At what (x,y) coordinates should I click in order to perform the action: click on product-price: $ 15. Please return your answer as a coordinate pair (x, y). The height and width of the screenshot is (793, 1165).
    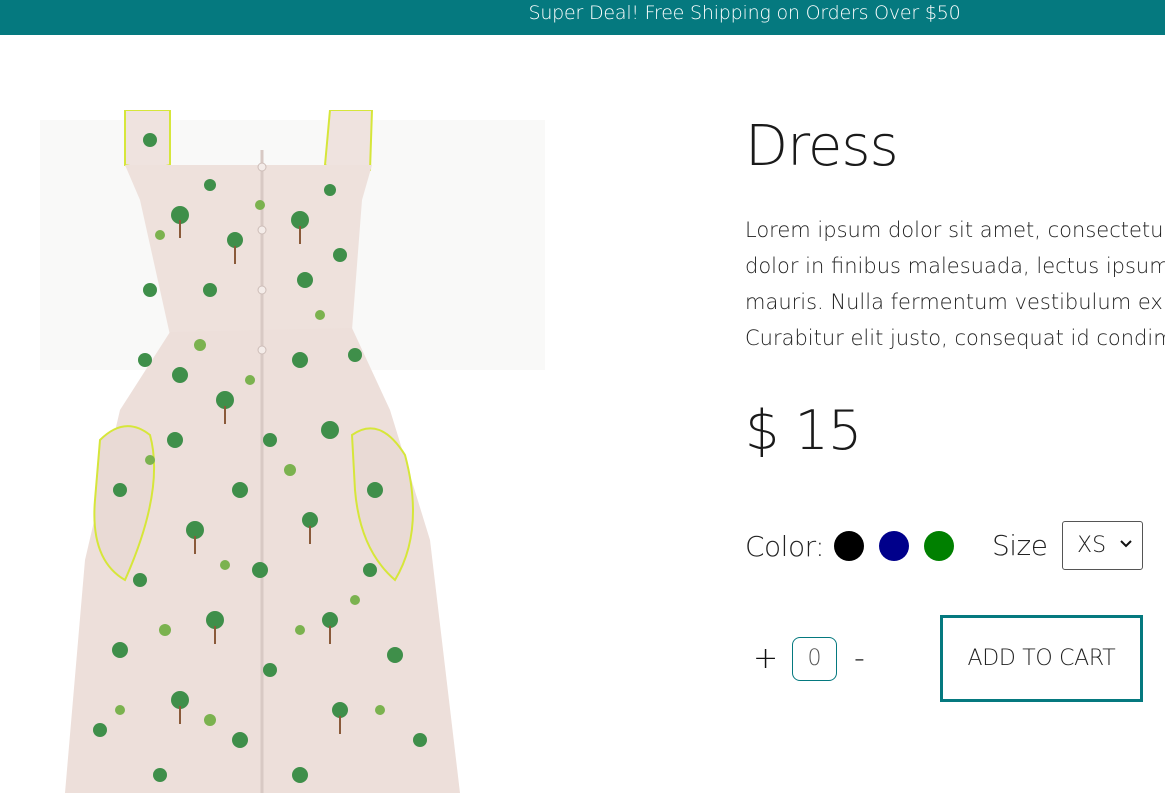
    Looking at the image, I should click on (803, 430).